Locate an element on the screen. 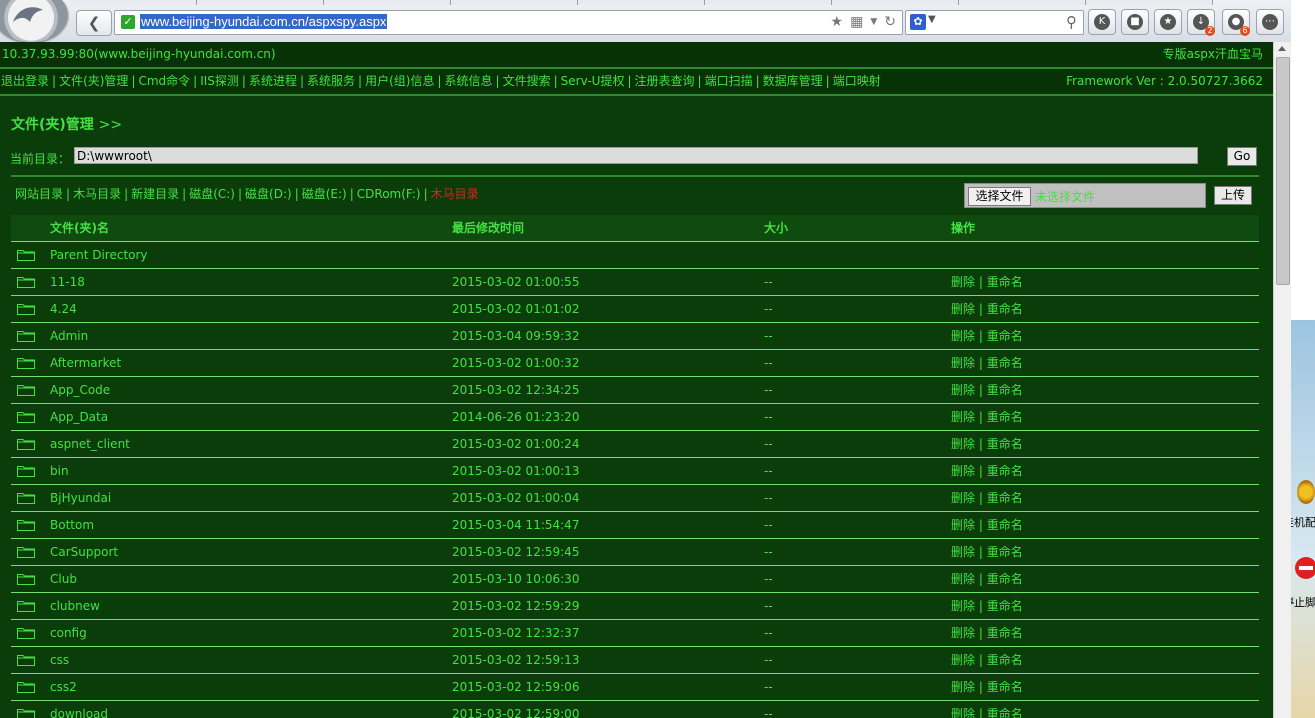 Image resolution: width=1315 pixels, height=718 pixels. menu-button: ⋯ is located at coordinates (1270, 22).